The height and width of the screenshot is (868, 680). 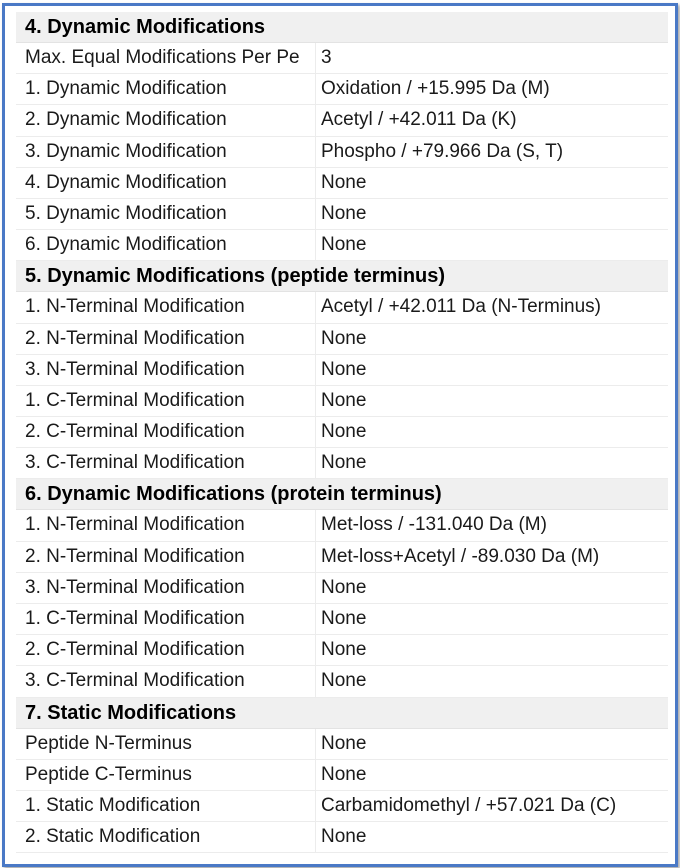 What do you see at coordinates (166, 120) in the screenshot?
I see `property-name: 2. Dynamic Modification` at bounding box center [166, 120].